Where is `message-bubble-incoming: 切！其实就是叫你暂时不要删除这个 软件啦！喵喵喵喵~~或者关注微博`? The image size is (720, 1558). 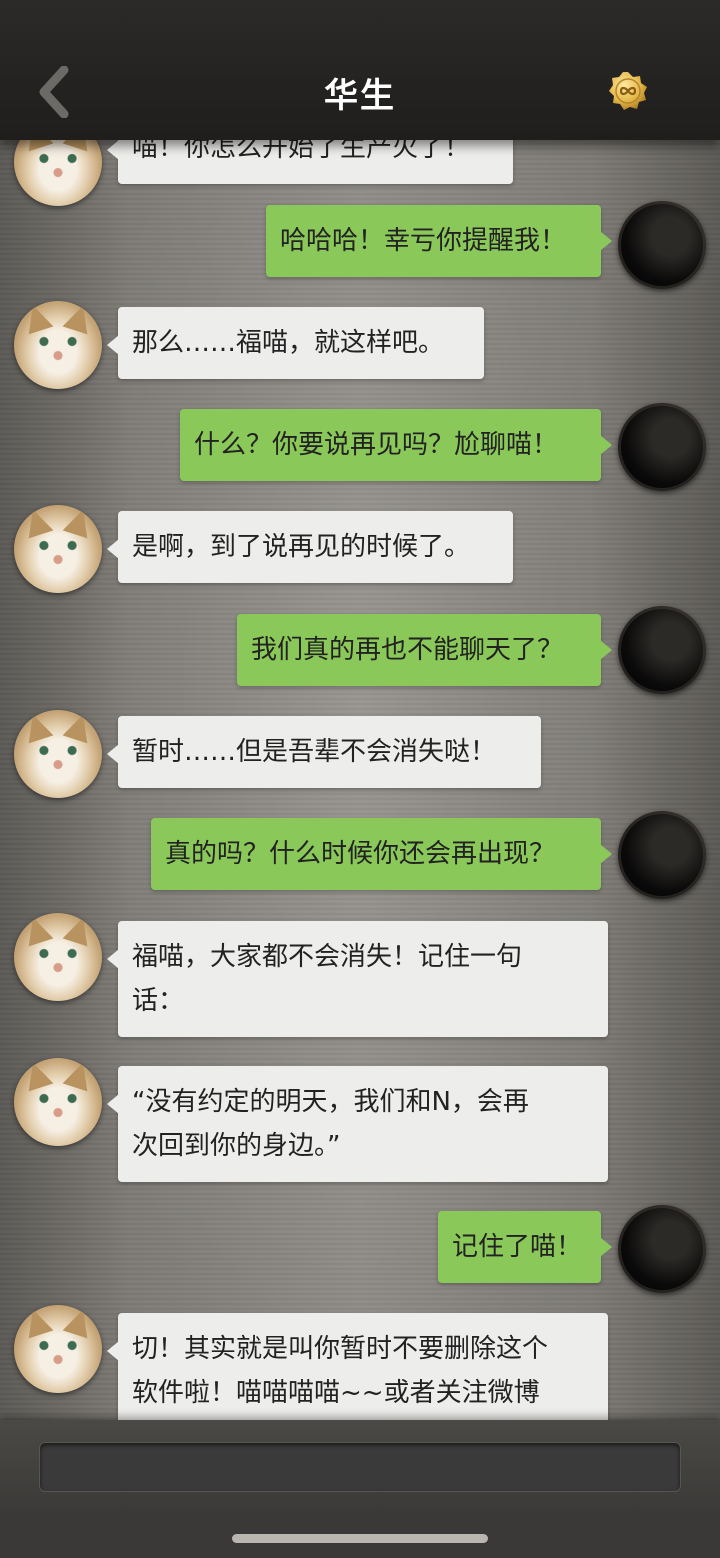
message-bubble-incoming: 切！其实就是叫你暂时不要删除这个 软件啦！喵喵喵喵~~或者关注微博 is located at coordinates (357, 1366).